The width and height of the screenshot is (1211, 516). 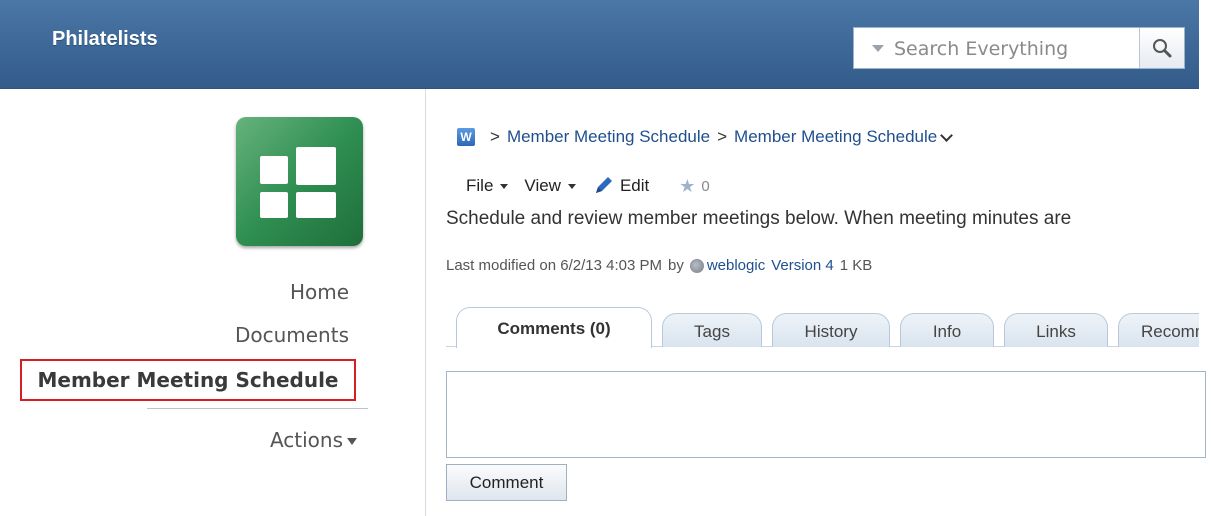 What do you see at coordinates (105, 39) in the screenshot?
I see `app-title: Philatelists` at bounding box center [105, 39].